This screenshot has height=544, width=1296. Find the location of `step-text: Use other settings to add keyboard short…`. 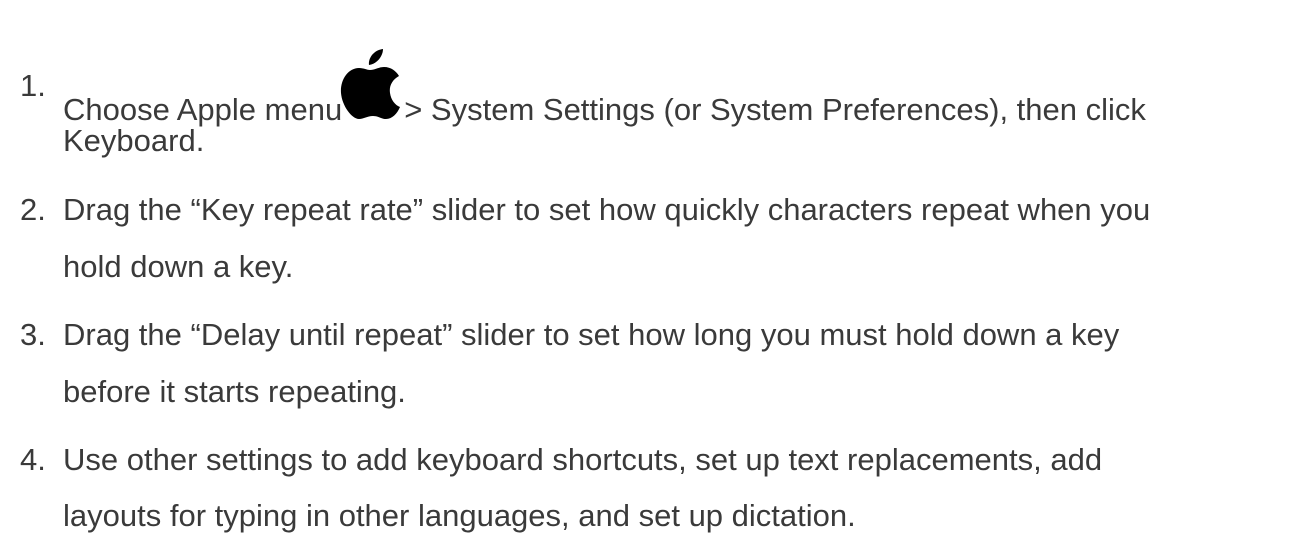

step-text: Use other settings to add keyboard short… is located at coordinates (583, 459).